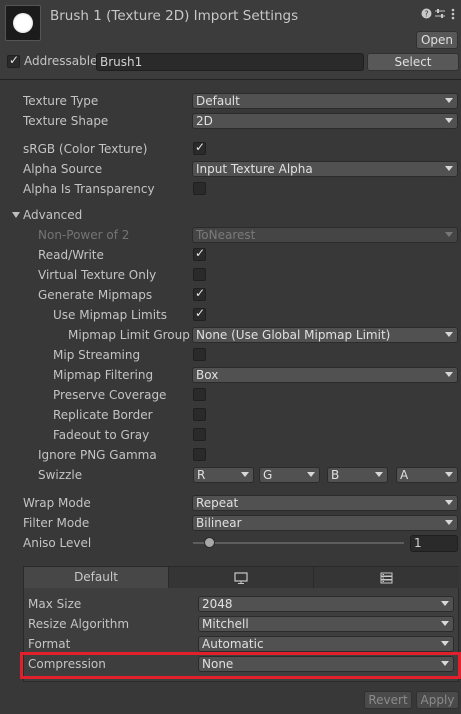  I want to click on tab-server, so click(386, 577).